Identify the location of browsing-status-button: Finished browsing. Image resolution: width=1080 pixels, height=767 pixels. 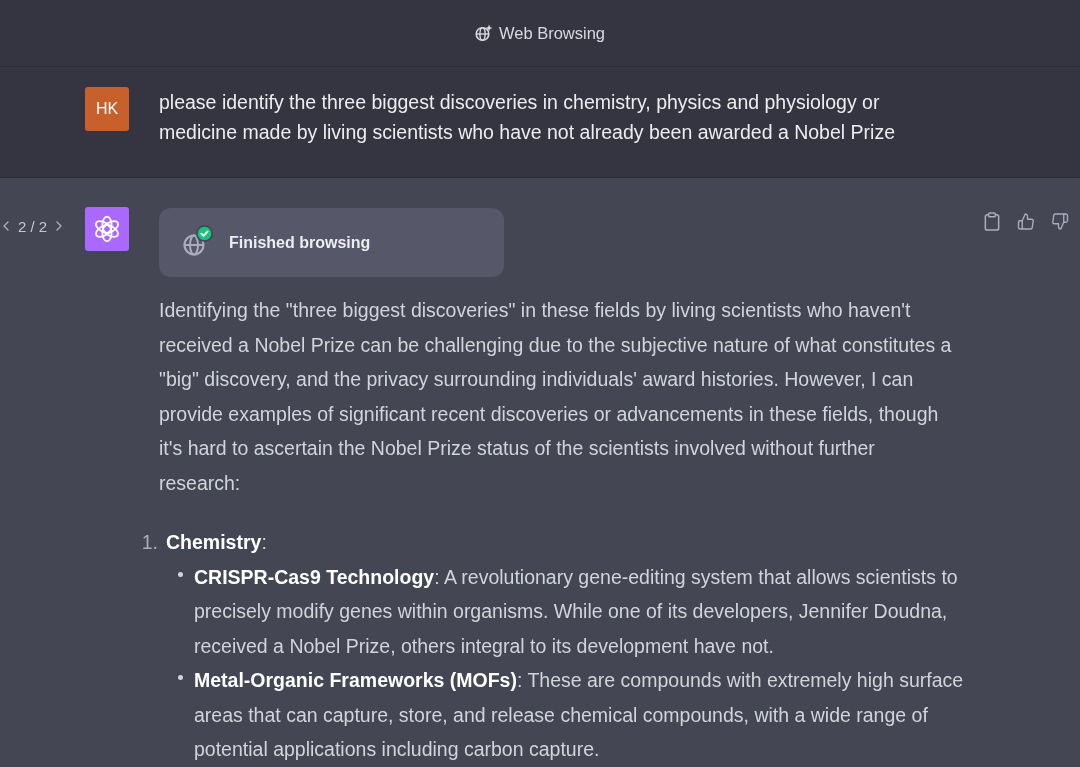
(331, 242).